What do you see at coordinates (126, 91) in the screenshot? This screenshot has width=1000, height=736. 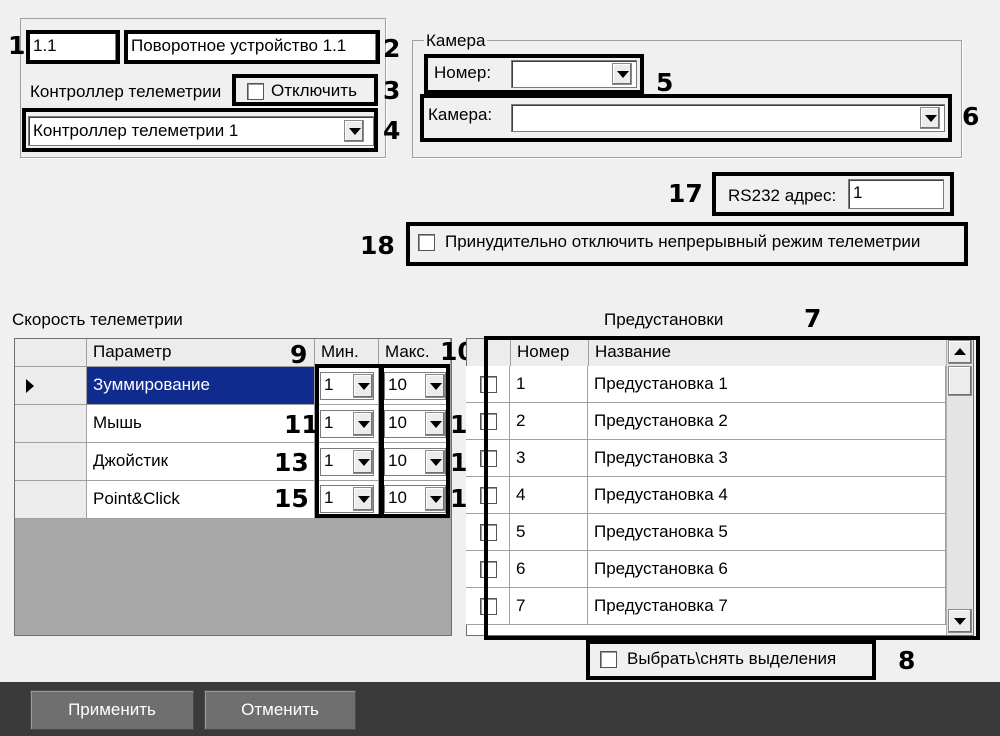 I see `controller-label: Контроллер телеметрии` at bounding box center [126, 91].